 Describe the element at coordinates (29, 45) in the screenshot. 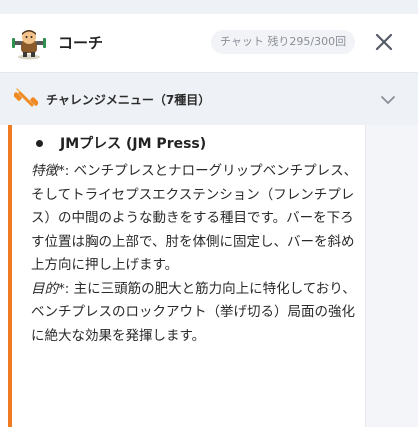

I see `coach-avatar` at that location.